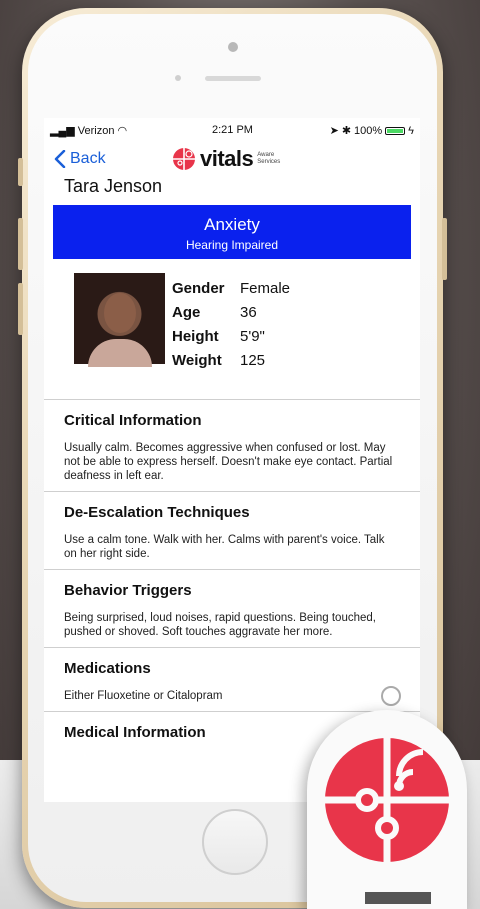  I want to click on battery-percent: 100%, so click(368, 130).